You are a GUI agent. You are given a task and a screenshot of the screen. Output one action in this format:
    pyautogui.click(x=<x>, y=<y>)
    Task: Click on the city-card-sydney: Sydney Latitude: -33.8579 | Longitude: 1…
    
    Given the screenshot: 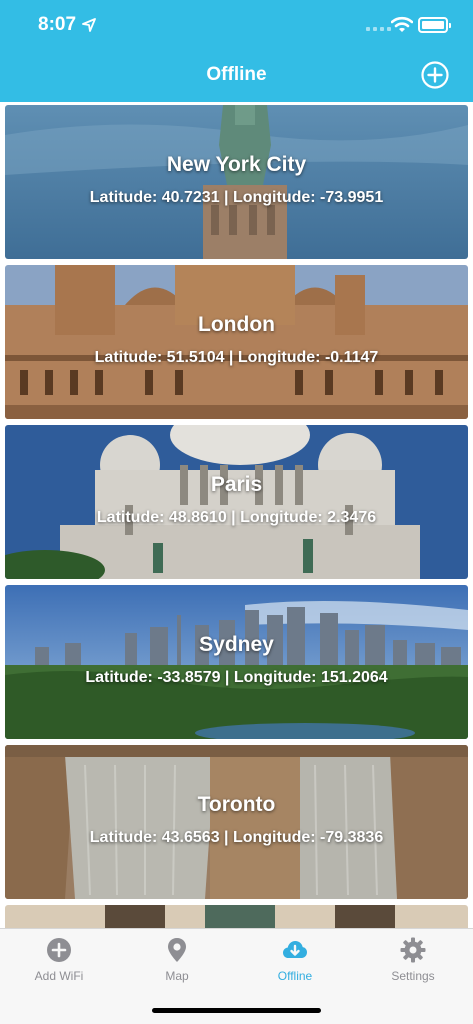 What is the action you would take?
    pyautogui.click(x=236, y=662)
    